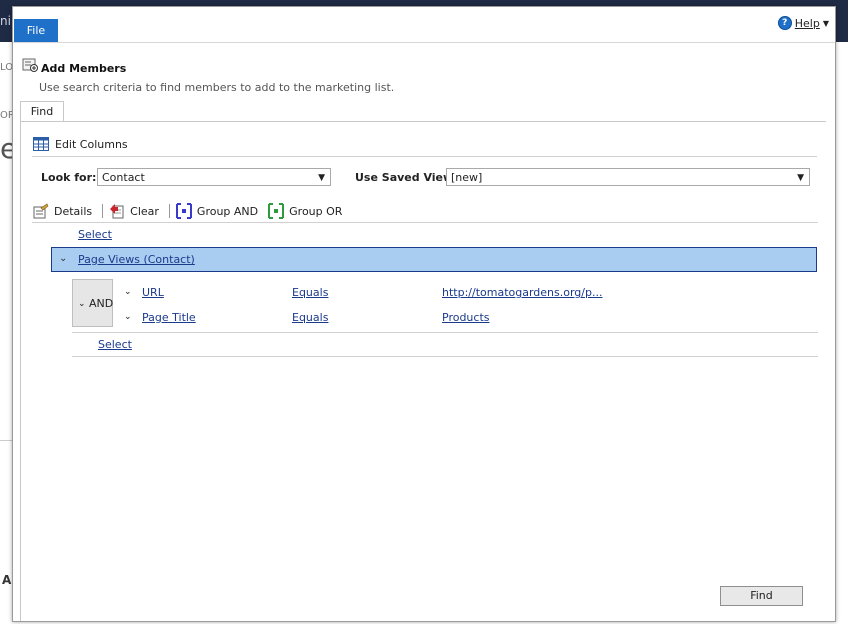 This screenshot has width=848, height=624. Describe the element at coordinates (136, 259) in the screenshot. I see `group-entity-link: Page Views (Contact)` at that location.